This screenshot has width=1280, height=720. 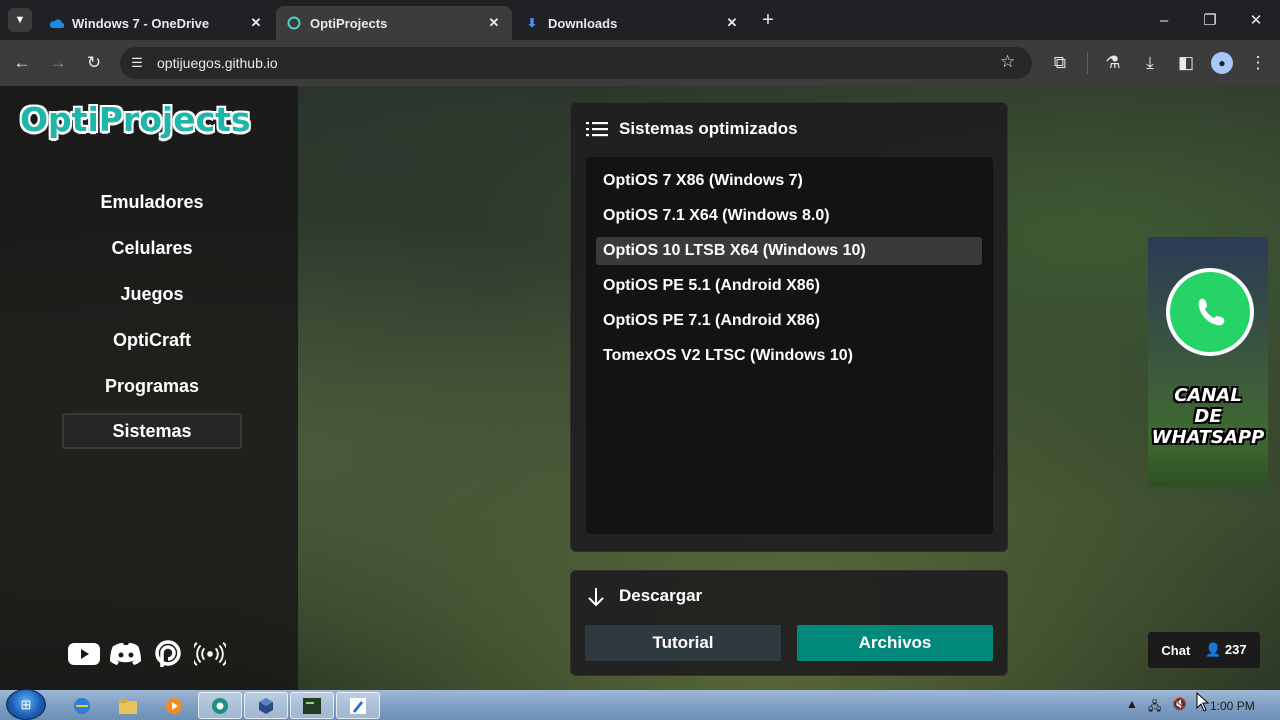 I want to click on toolbar-divider, so click(x=1087, y=63).